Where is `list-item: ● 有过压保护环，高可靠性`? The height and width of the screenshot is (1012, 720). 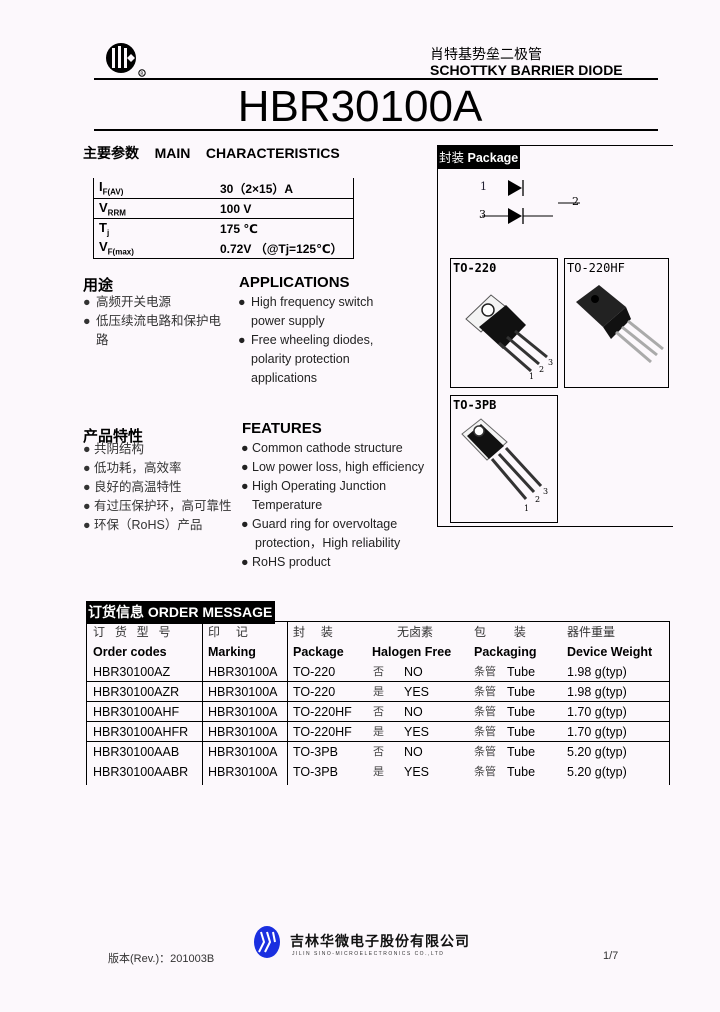 list-item: ● 有过压保护环，高可靠性 is located at coordinates (160, 506).